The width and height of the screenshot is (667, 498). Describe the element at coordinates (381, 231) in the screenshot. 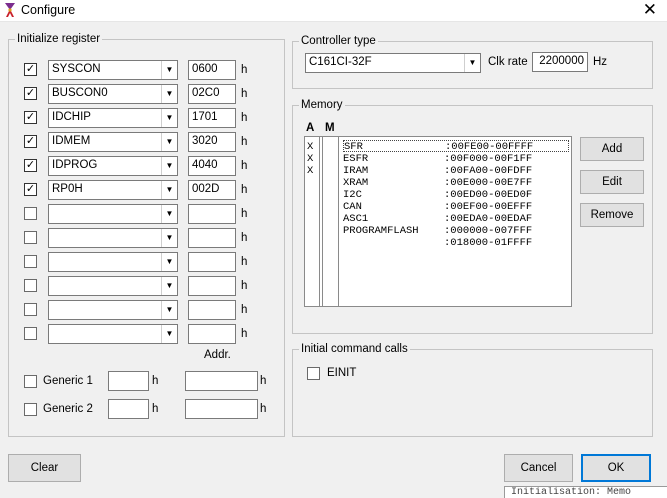

I see `memory-entry-name: PROGRAMFLASH` at that location.